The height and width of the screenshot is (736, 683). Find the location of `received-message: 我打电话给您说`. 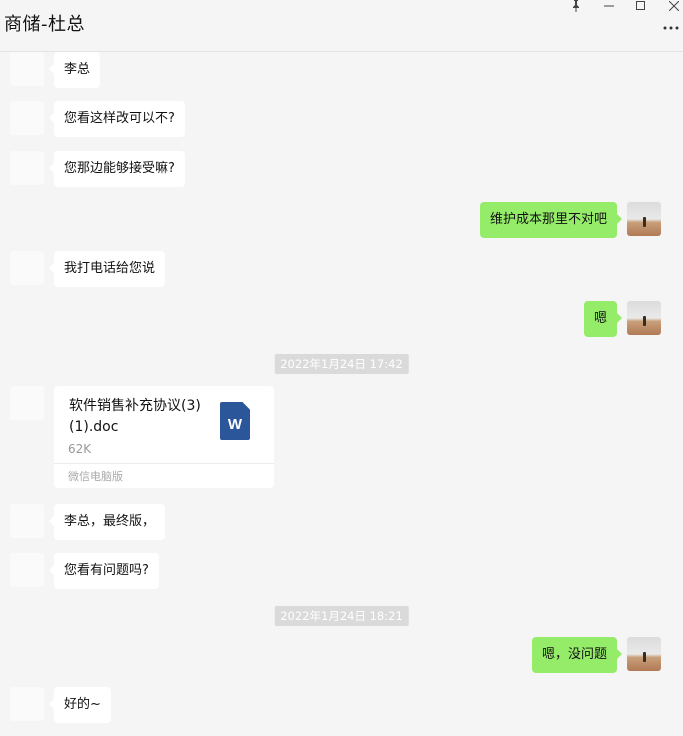

received-message: 我打电话给您说 is located at coordinates (107, 269).